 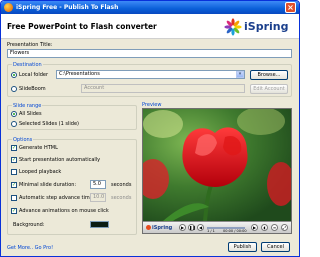 I want to click on close-button: ×, so click(x=290, y=7).